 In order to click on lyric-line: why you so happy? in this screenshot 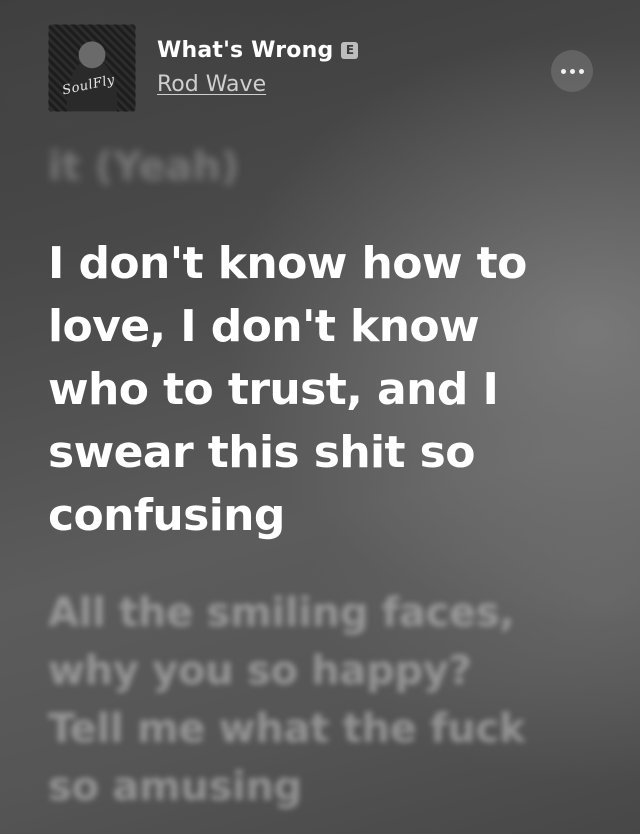, I will do `click(260, 671)`.